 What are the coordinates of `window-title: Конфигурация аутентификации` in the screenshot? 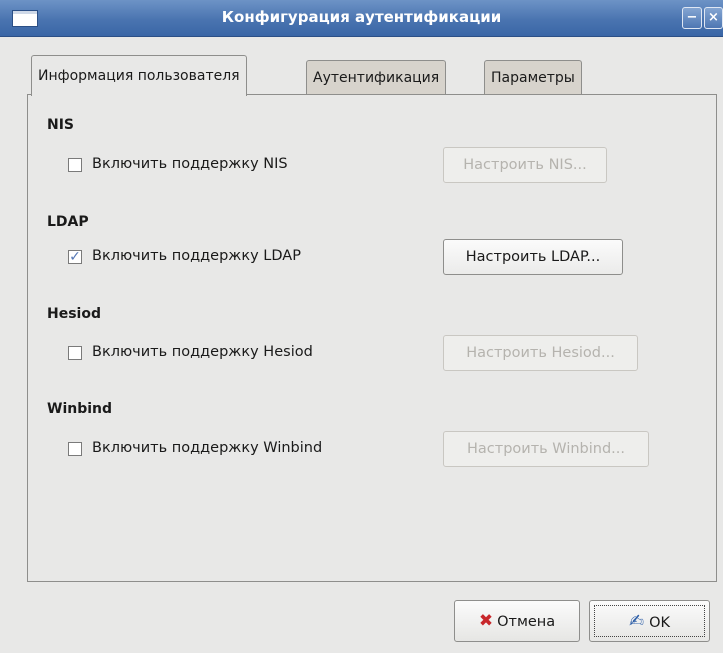 It's located at (361, 17).